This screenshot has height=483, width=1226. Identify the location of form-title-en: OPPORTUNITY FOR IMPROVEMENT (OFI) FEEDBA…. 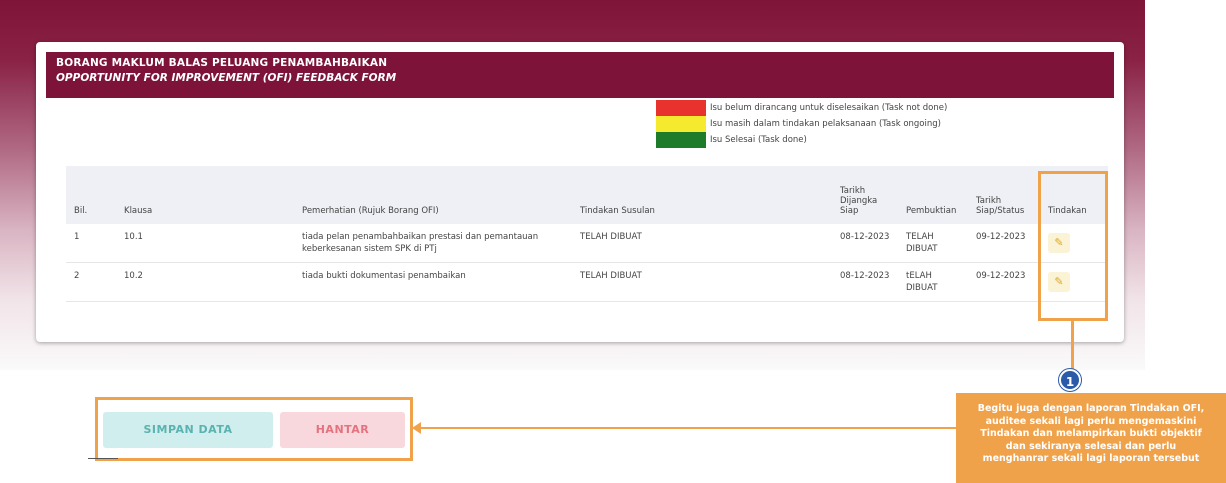
(226, 78).